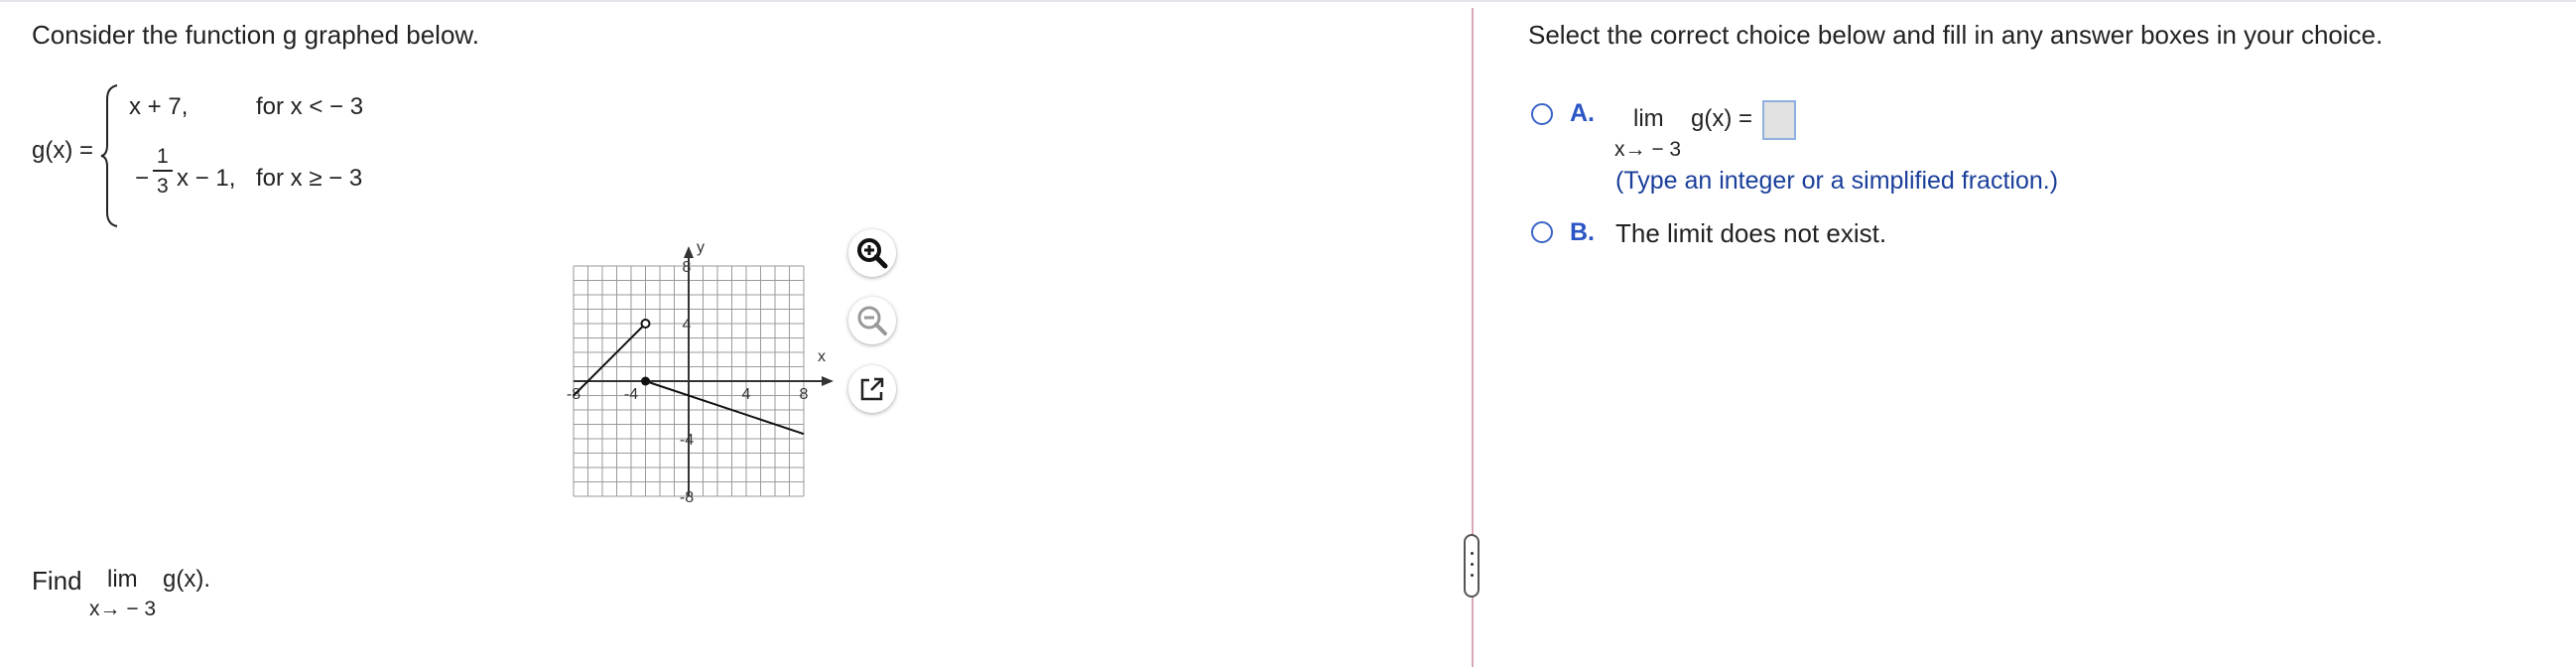  What do you see at coordinates (805, 394) in the screenshot?
I see `x-tick-label: 8` at bounding box center [805, 394].